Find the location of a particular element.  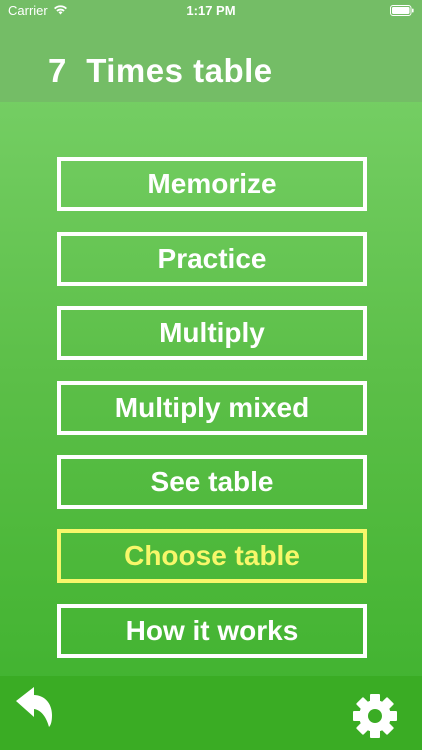

see-table-button: See table is located at coordinates (212, 482).